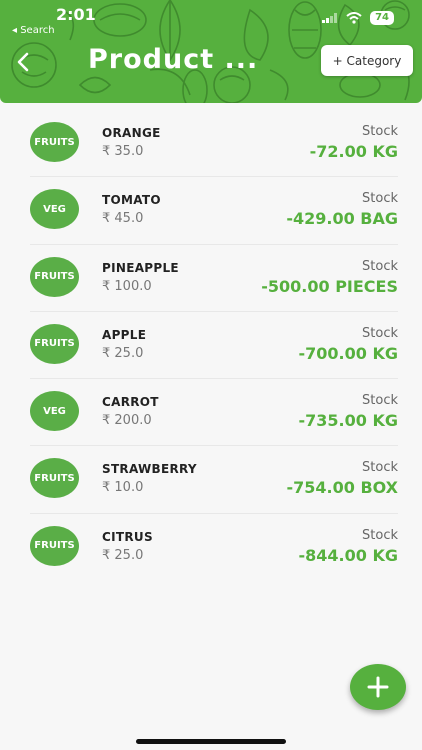 This screenshot has width=422, height=750. What do you see at coordinates (33, 30) in the screenshot?
I see `back-to-search-link: ◂ Search` at bounding box center [33, 30].